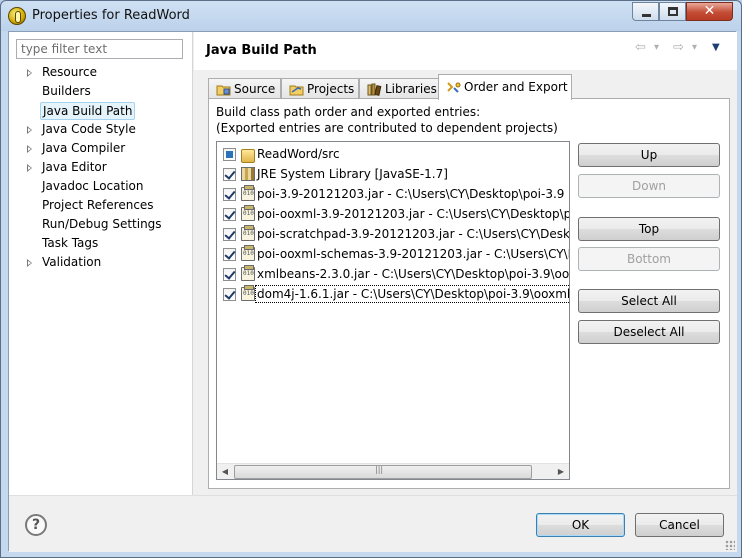 This screenshot has height=558, width=742. What do you see at coordinates (393, 174) in the screenshot?
I see `classpath-entry-row: JRE System Library [JavaSE-1.7]` at bounding box center [393, 174].